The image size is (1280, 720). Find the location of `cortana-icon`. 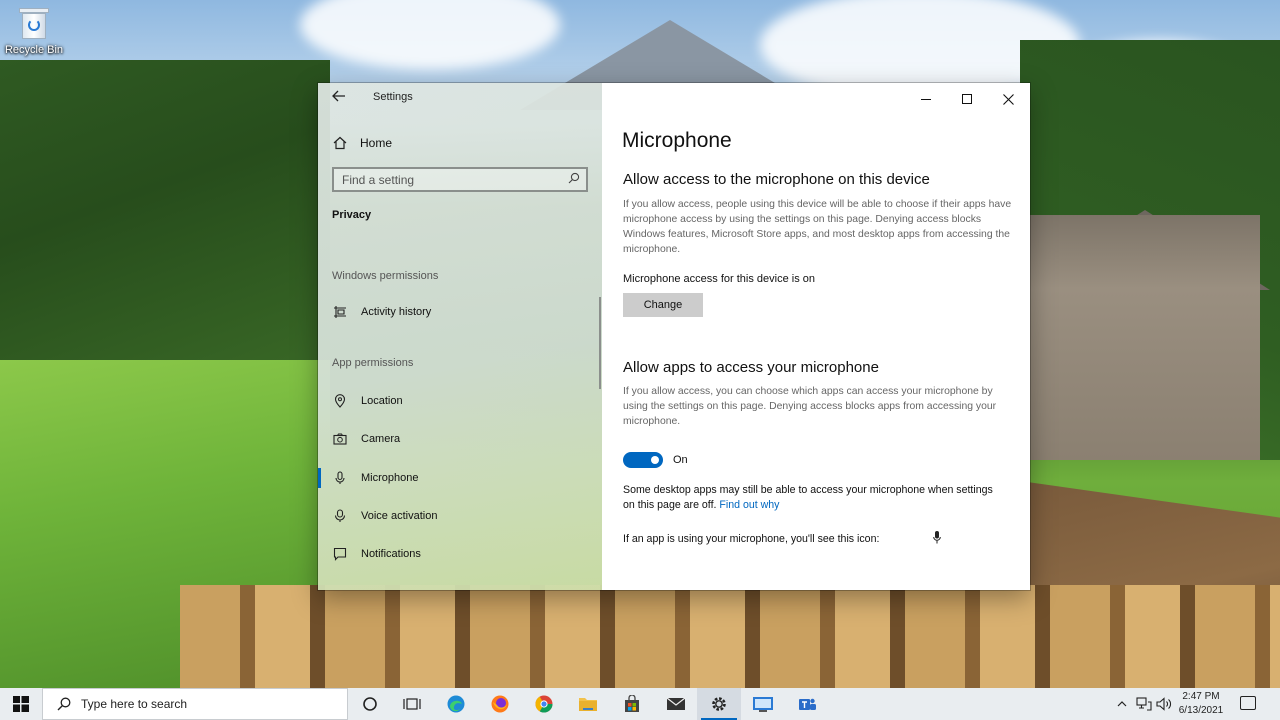

cortana-icon is located at coordinates (370, 704).